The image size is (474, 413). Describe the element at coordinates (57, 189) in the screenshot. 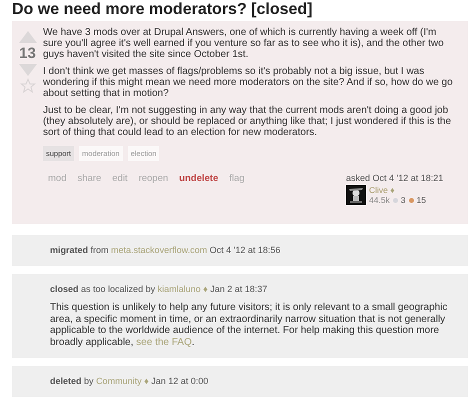

I see `action-link: mod` at that location.